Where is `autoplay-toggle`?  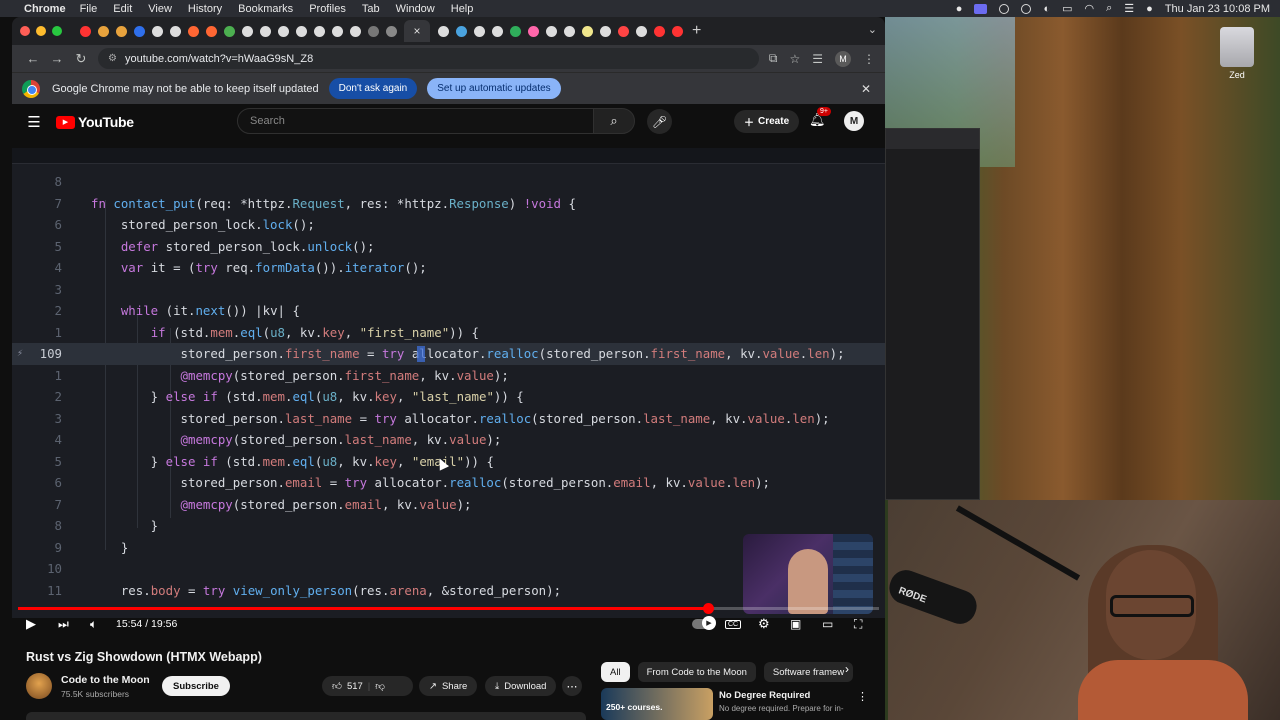
autoplay-toggle is located at coordinates (704, 623).